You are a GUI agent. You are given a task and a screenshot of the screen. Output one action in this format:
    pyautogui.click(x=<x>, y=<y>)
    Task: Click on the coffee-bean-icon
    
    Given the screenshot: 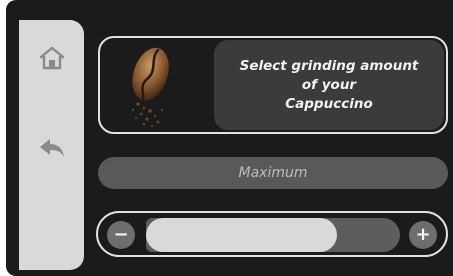 What is the action you would take?
    pyautogui.click(x=150, y=87)
    